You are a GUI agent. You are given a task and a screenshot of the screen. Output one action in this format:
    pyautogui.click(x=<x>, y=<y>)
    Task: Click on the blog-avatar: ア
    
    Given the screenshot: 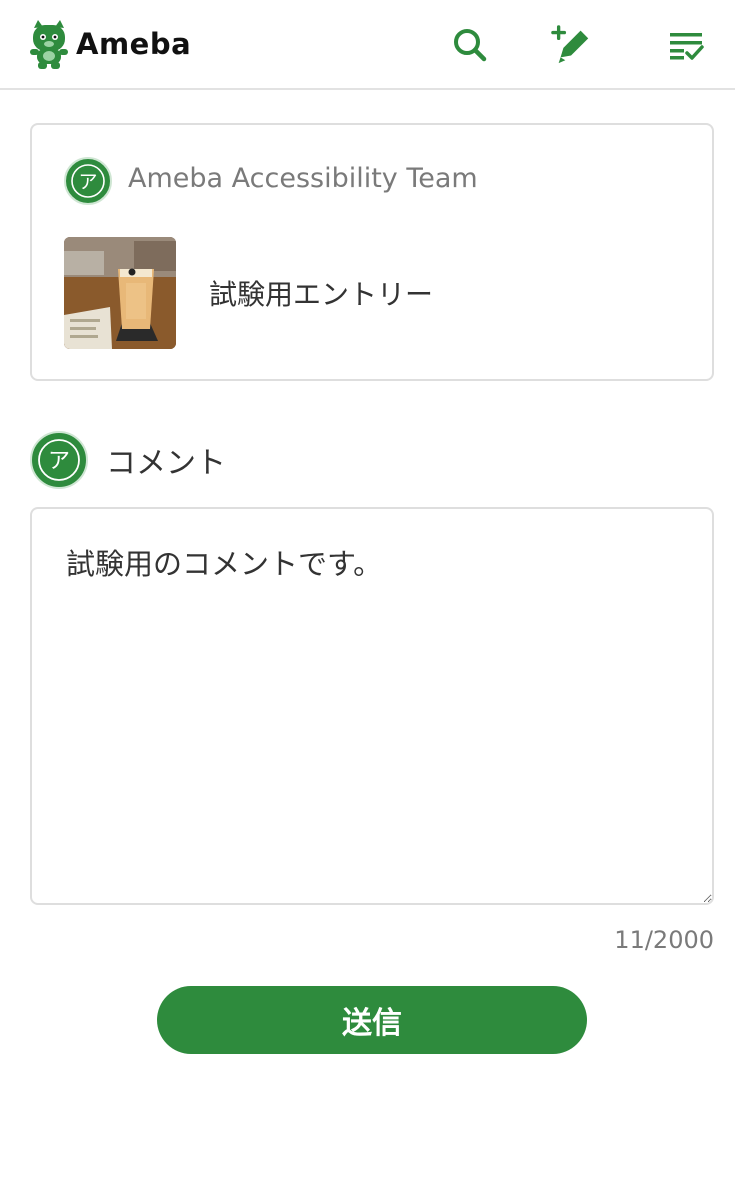 What is the action you would take?
    pyautogui.click(x=88, y=181)
    